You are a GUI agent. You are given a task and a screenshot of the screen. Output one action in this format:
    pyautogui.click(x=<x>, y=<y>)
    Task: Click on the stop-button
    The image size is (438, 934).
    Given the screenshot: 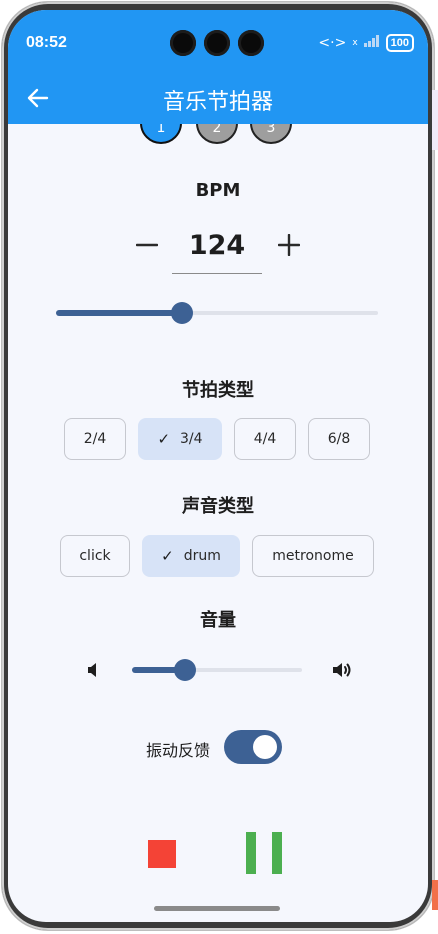 What is the action you would take?
    pyautogui.click(x=162, y=854)
    